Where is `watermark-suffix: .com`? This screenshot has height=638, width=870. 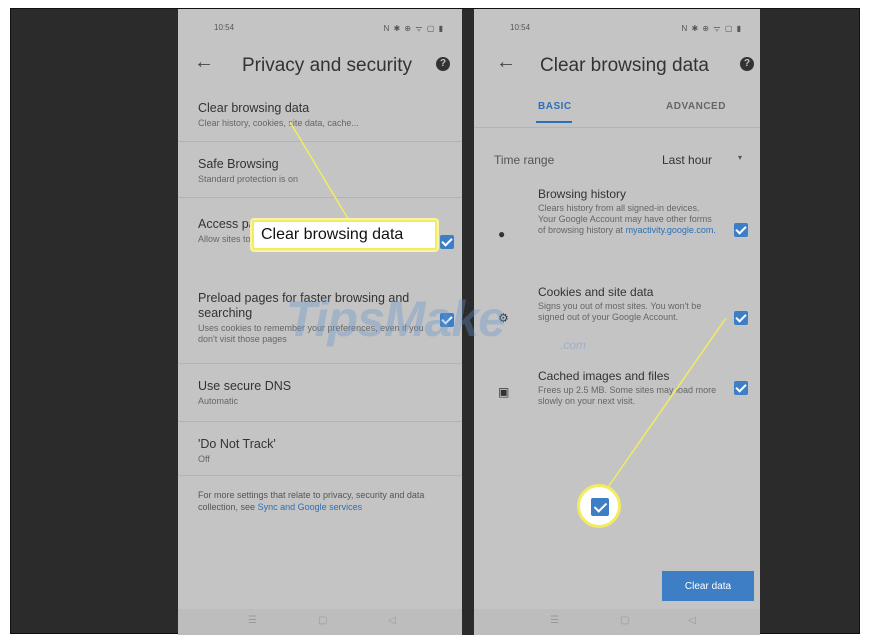
watermark-suffix: .com is located at coordinates (573, 345).